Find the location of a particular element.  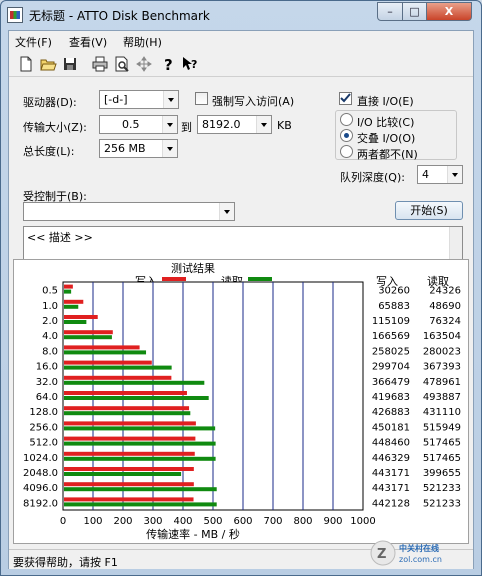

zol-watermark: Z 中关村在线 zol.com.cn is located at coordinates (406, 553).